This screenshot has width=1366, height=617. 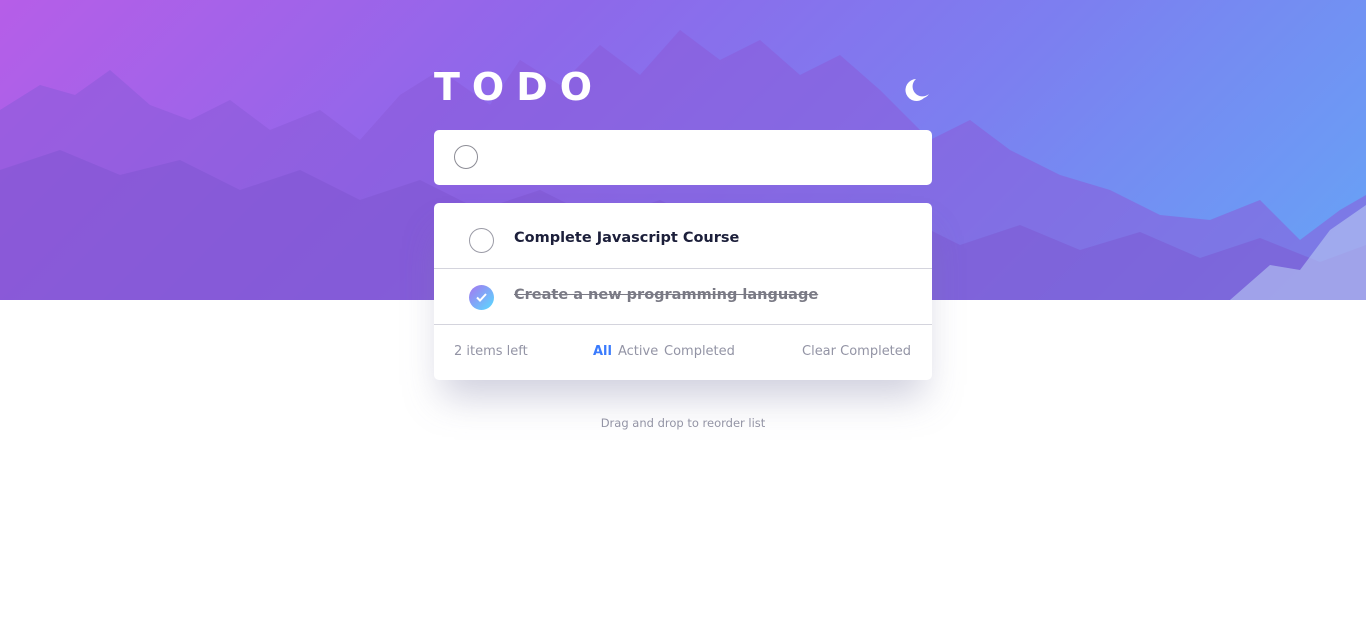 I want to click on new-todo-bar, so click(x=683, y=157).